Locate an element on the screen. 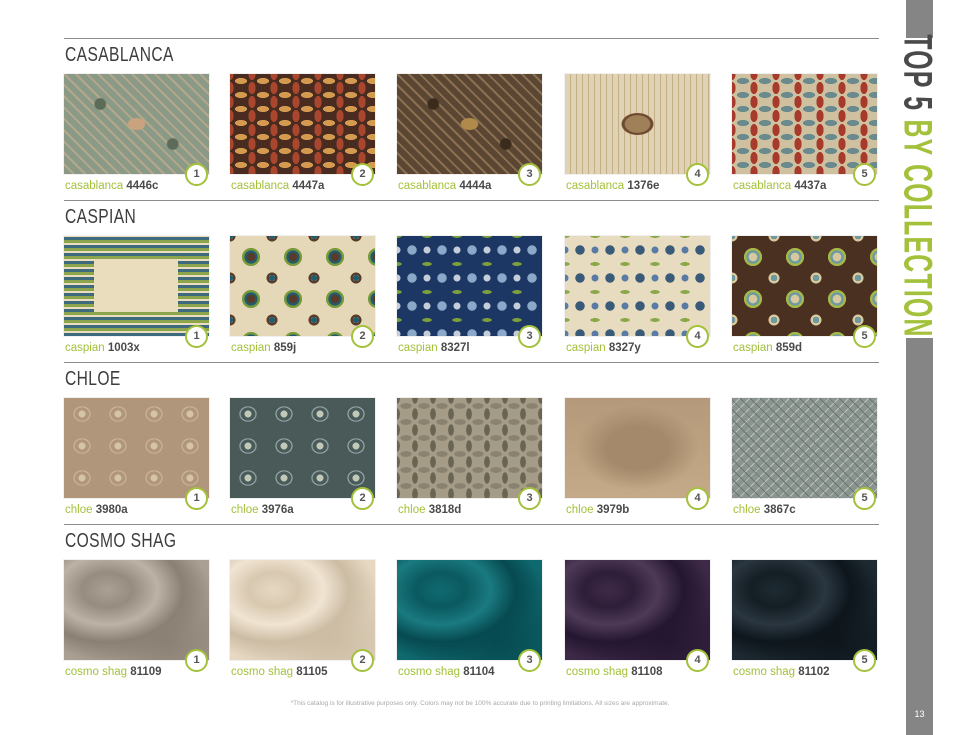 Image resolution: width=960 pixels, height=735 pixels. rug-label: chloe 3818d is located at coordinates (429, 510).